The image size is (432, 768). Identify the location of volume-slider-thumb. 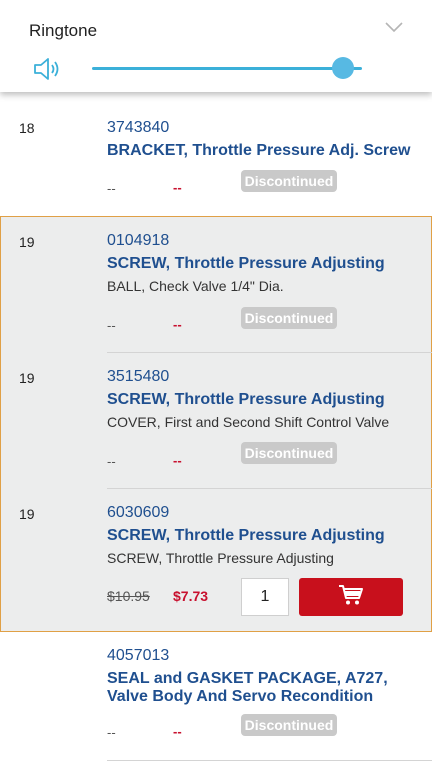
(343, 68).